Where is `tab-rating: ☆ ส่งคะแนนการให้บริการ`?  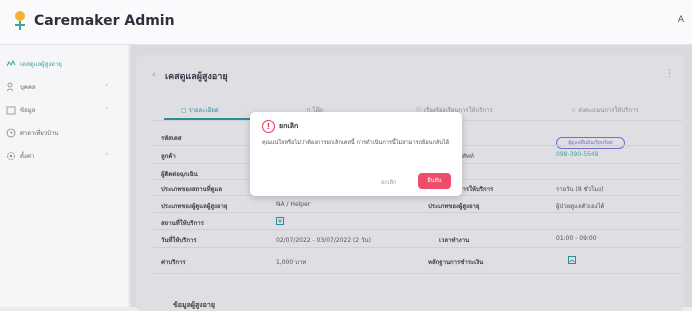 tab-rating: ☆ ส่งคะแนนการให้บริการ is located at coordinates (605, 110).